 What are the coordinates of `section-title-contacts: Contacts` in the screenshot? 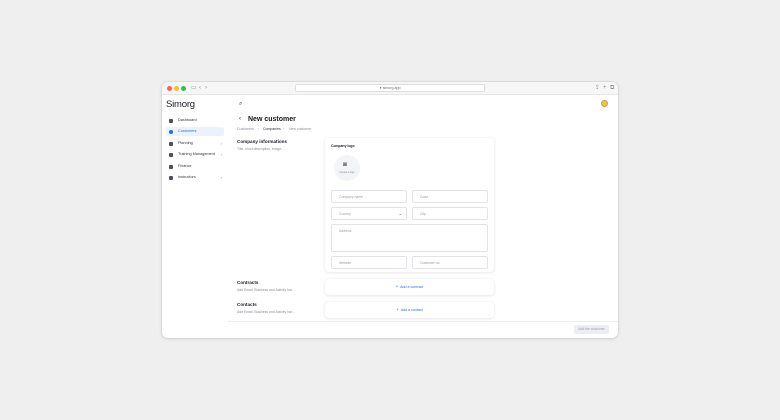 It's located at (247, 304).